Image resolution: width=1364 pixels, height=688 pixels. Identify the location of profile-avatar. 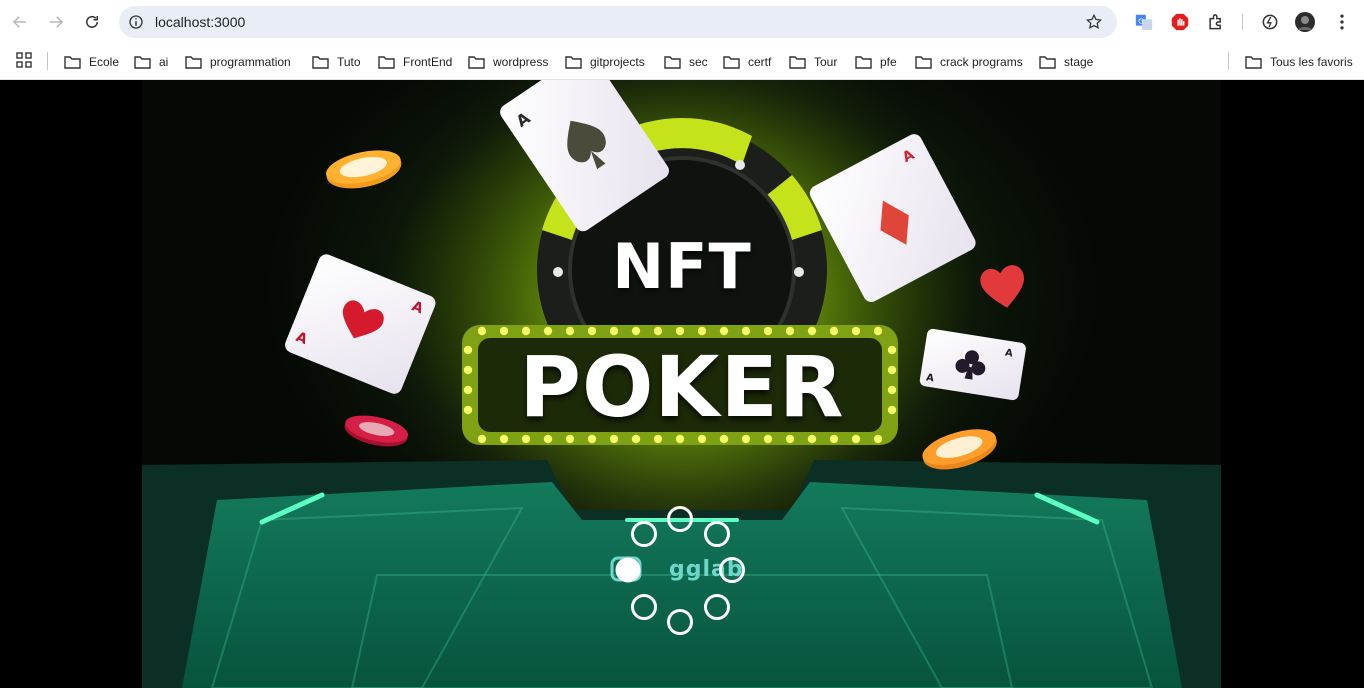
(1305, 22).